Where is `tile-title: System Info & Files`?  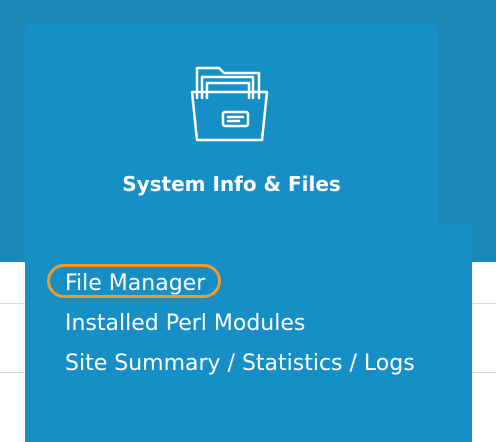
tile-title: System Info & Files is located at coordinates (231, 184).